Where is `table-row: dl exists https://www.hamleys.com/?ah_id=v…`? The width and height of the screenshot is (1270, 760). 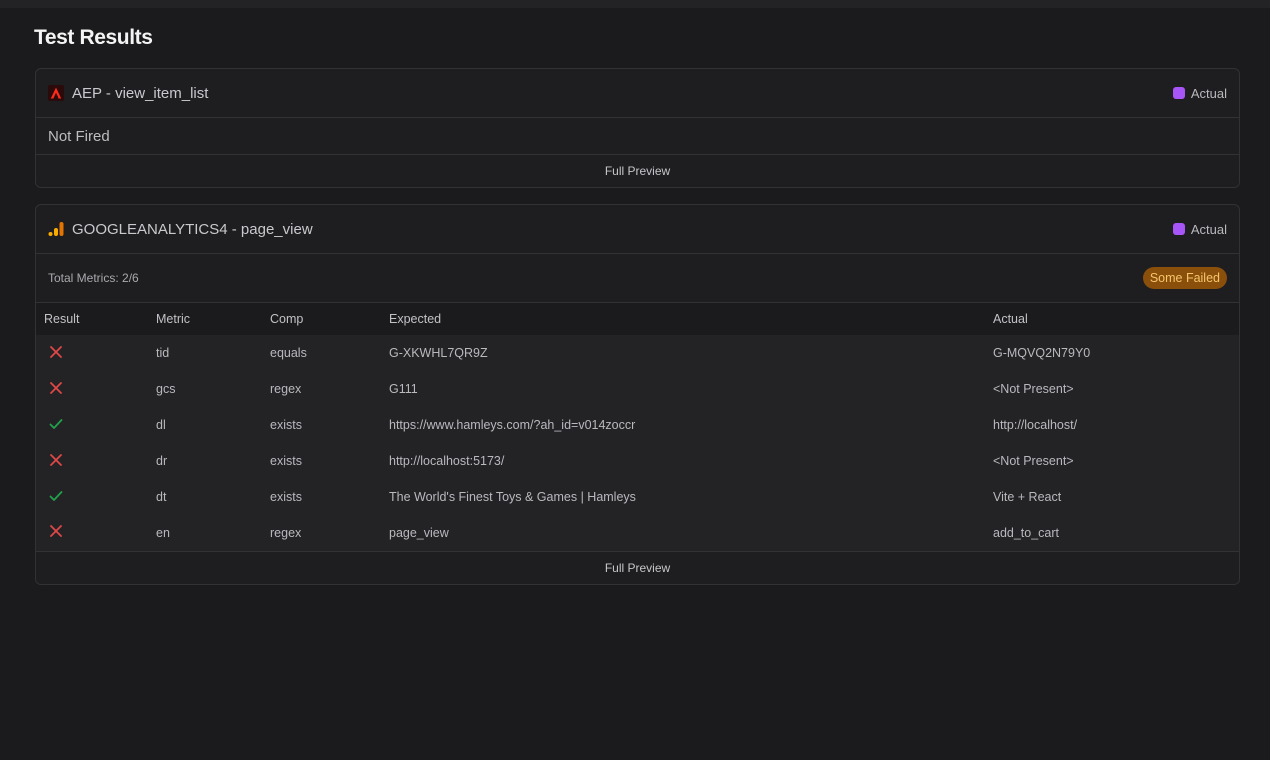
table-row: dl exists https://www.hamleys.com/?ah_id=v… is located at coordinates (637, 425).